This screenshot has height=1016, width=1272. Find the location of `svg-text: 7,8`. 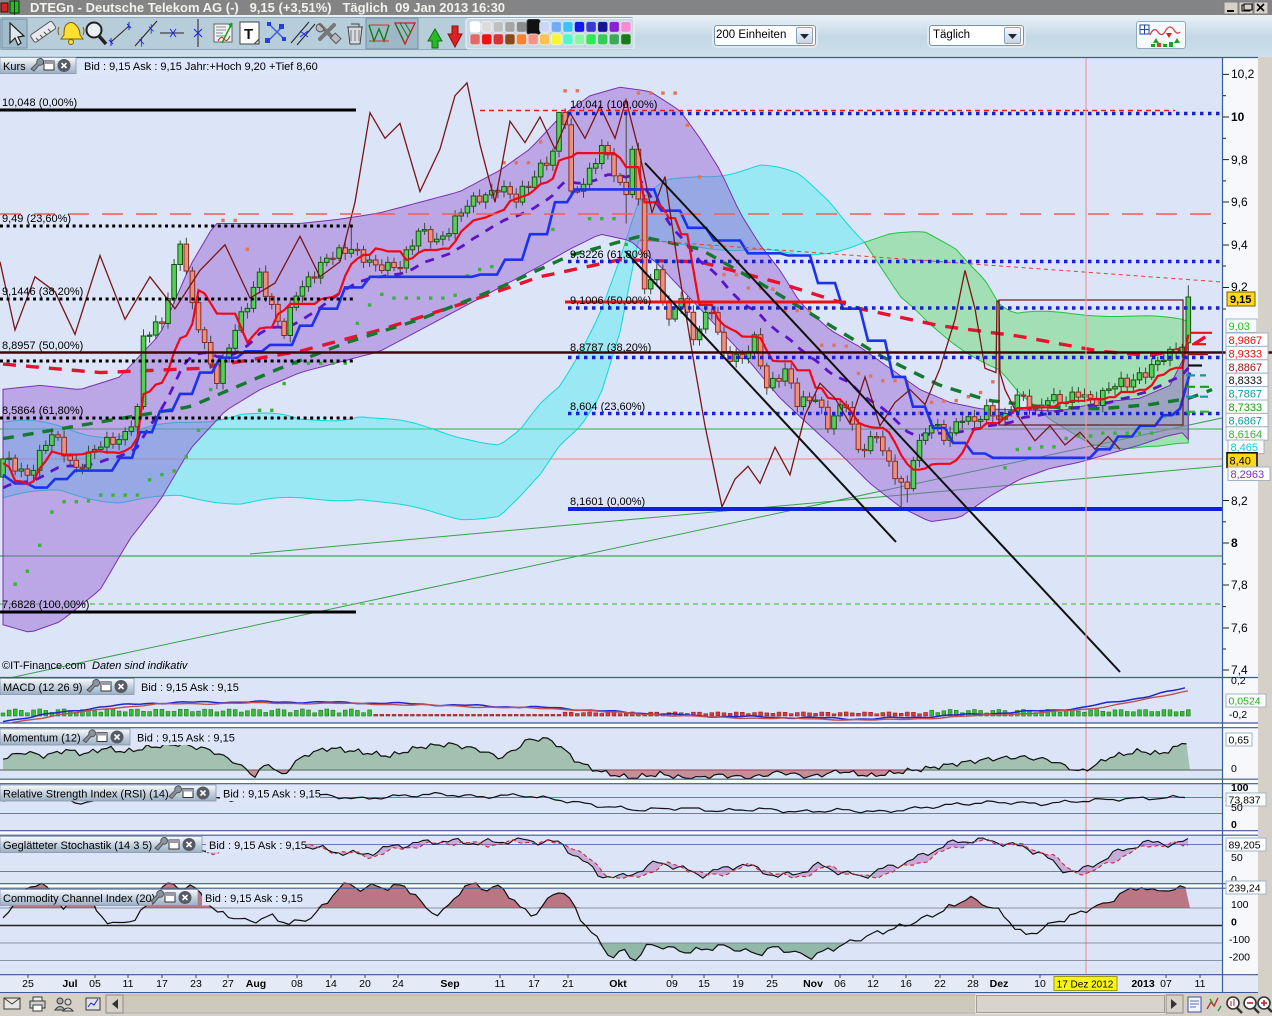

svg-text: 7,8 is located at coordinates (1239, 585).